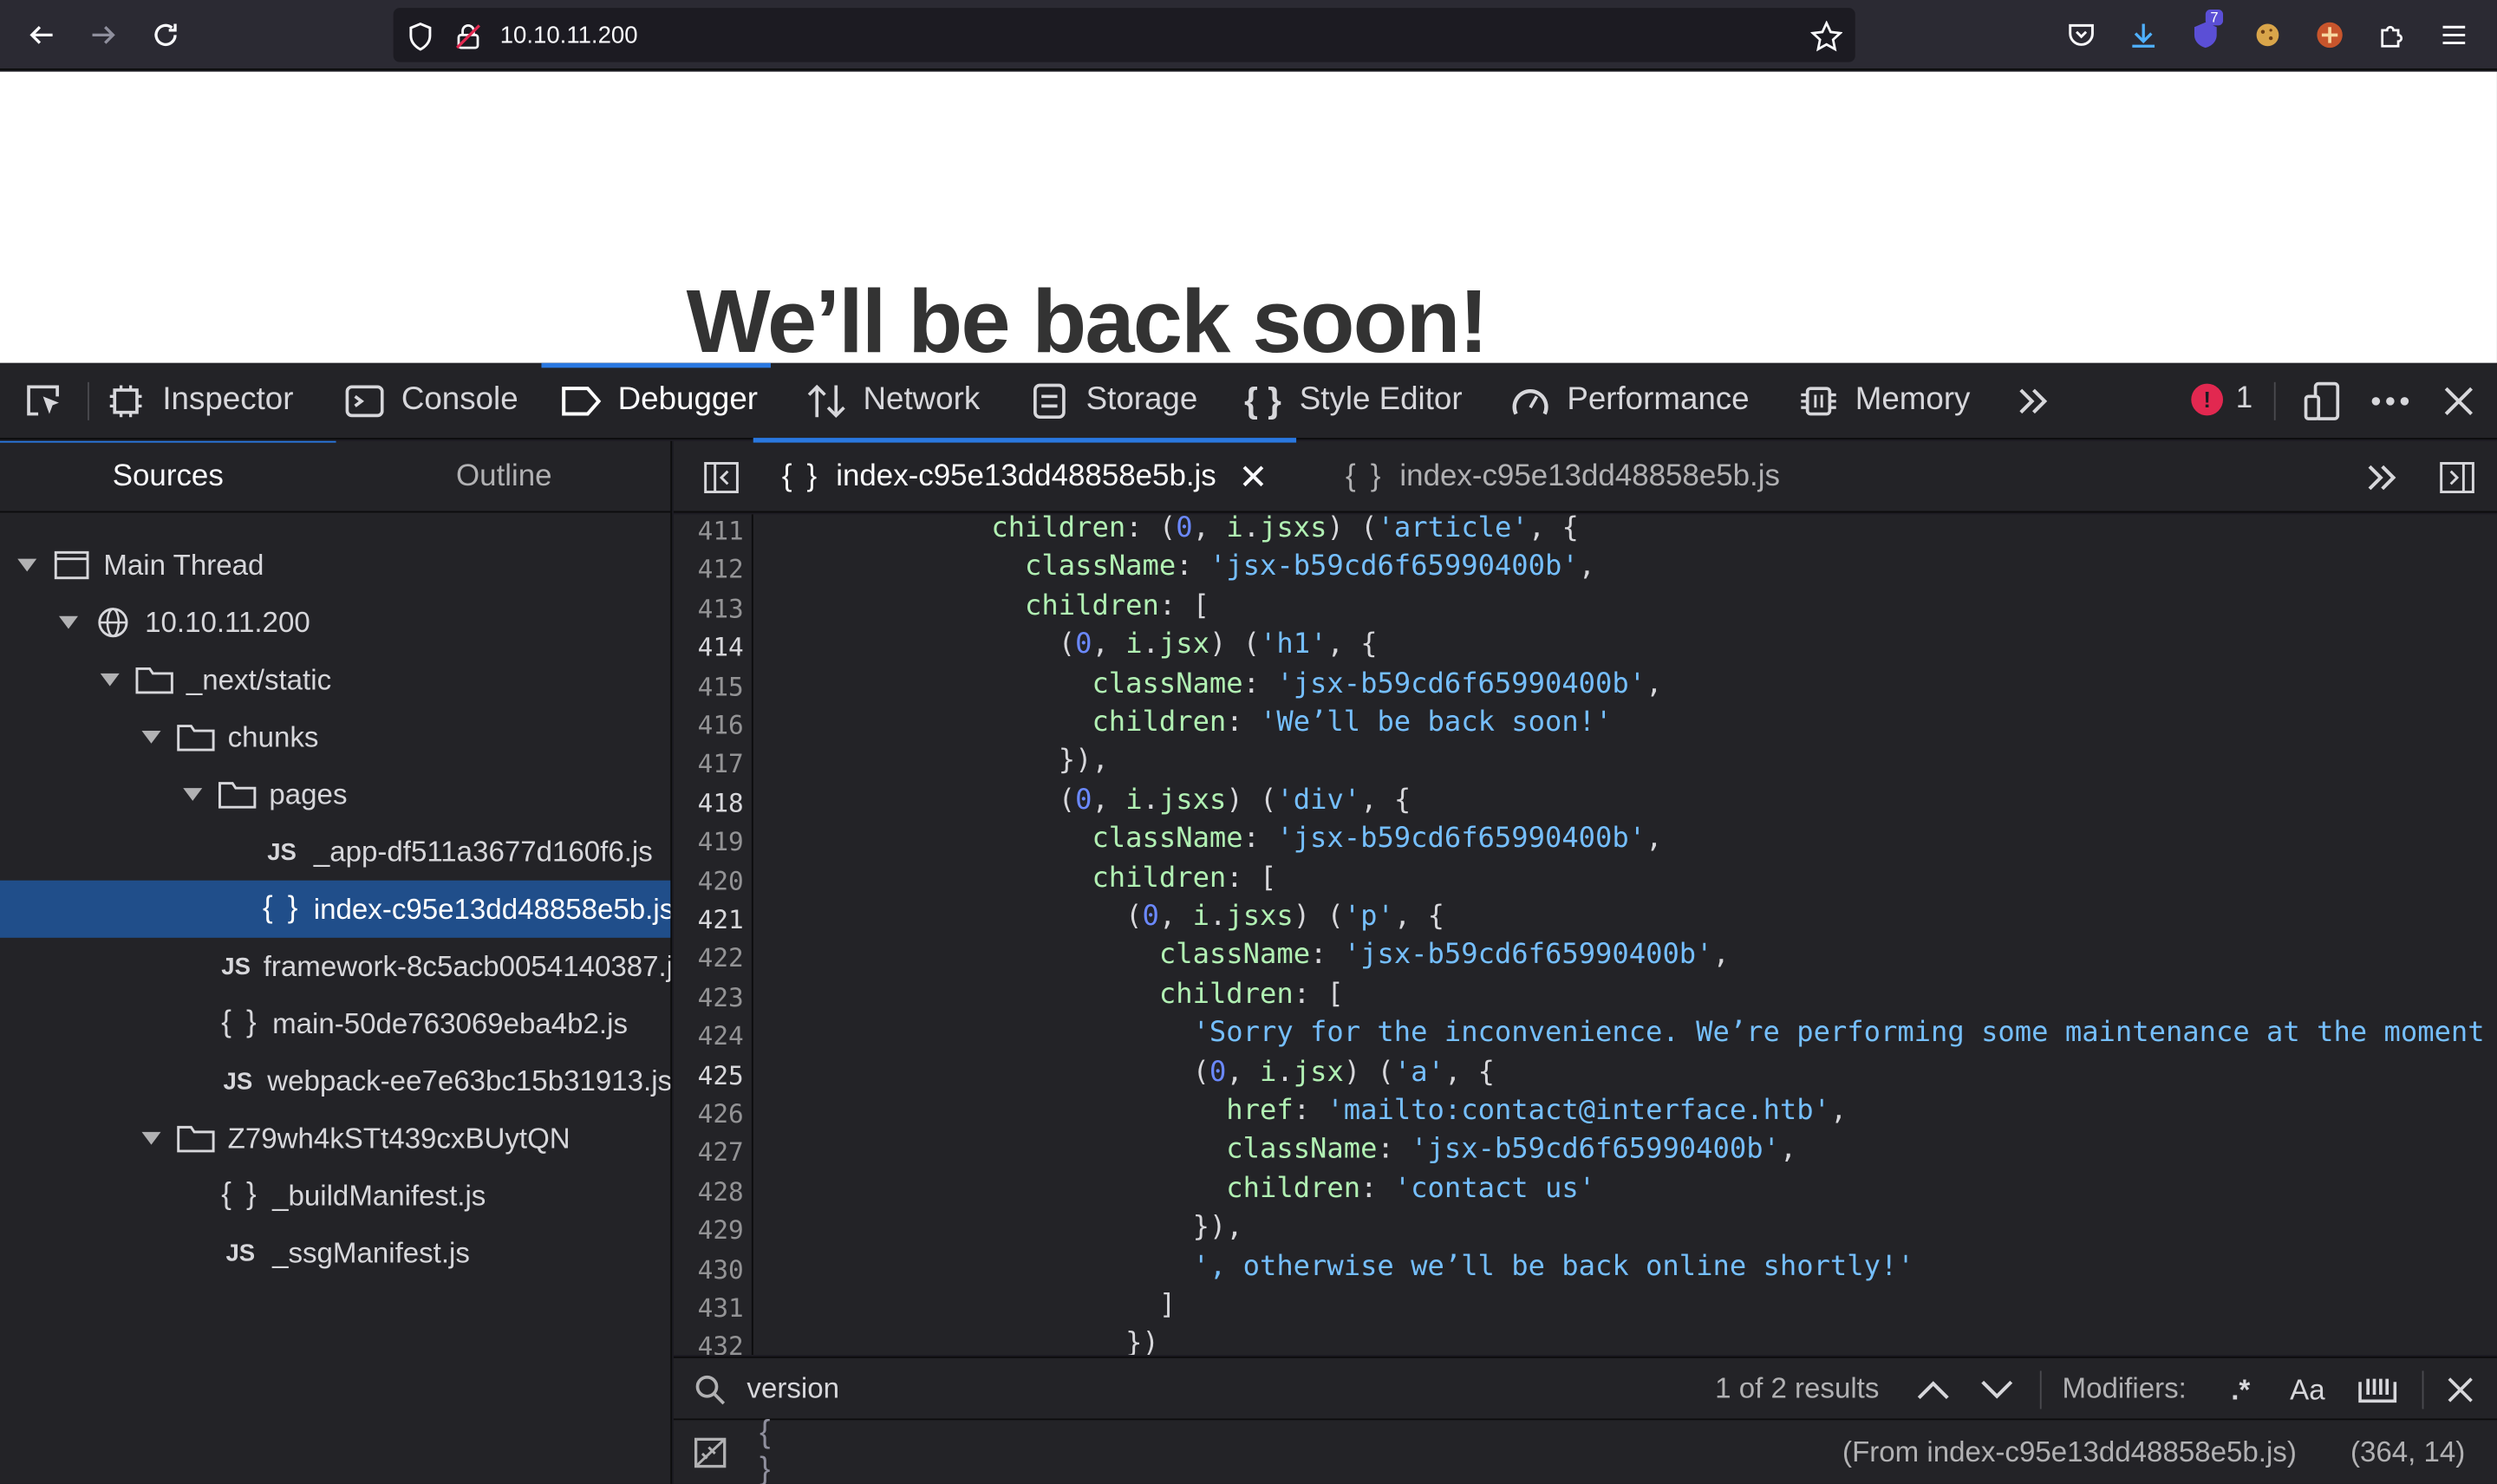 The height and width of the screenshot is (1484, 2497). I want to click on line-number: 430, so click(709, 1269).